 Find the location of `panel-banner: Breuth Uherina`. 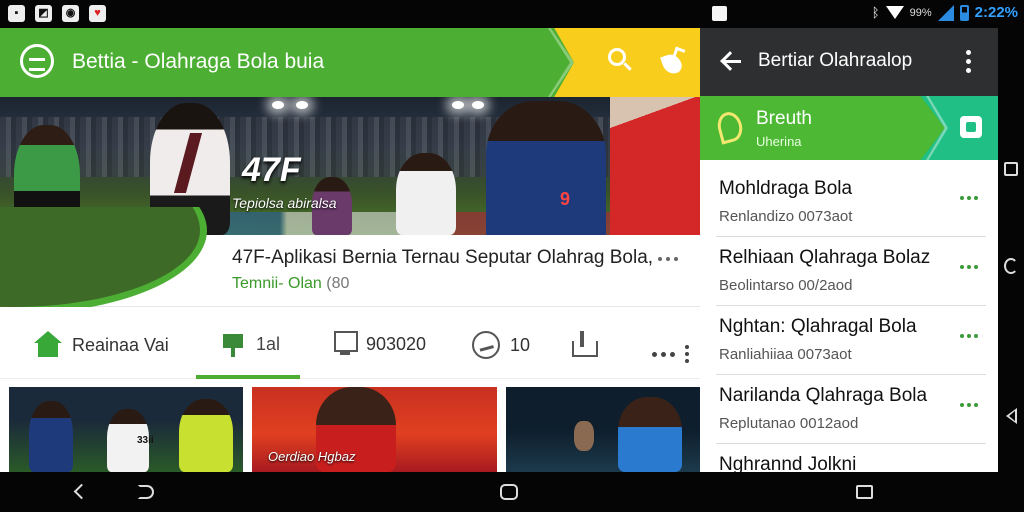

panel-banner: Breuth Uherina is located at coordinates (849, 128).